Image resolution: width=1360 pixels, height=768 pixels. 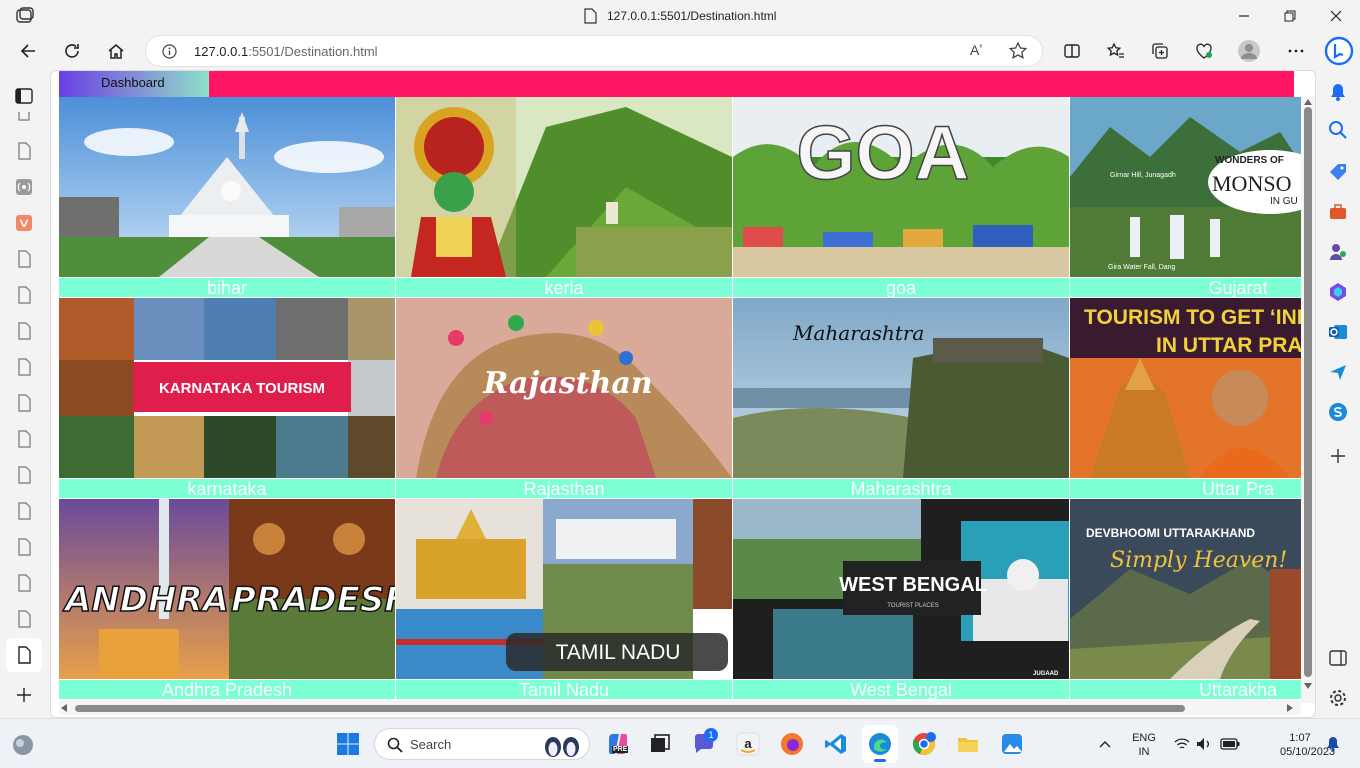 I want to click on close-icon, so click(x=1336, y=16).